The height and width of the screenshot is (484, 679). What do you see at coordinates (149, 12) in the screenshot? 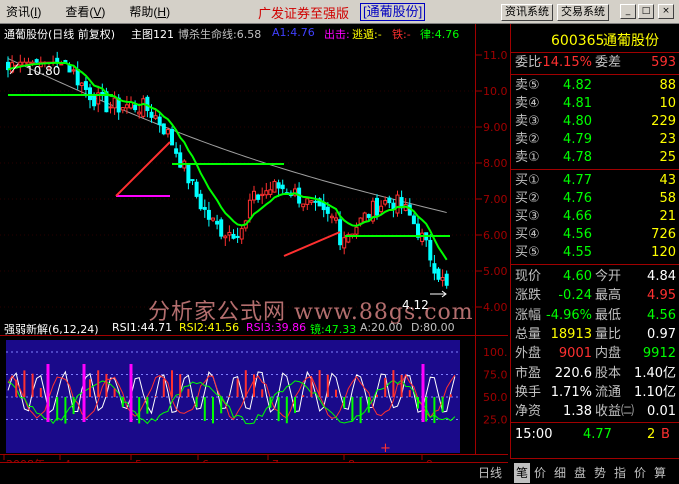
I see `menu-item-help: 帮助(H)` at bounding box center [149, 12].